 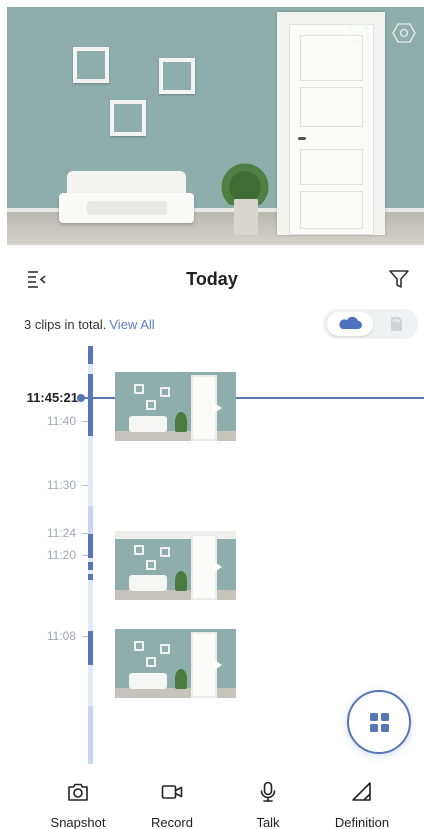 I want to click on grid-menu-button, so click(x=379, y=722).